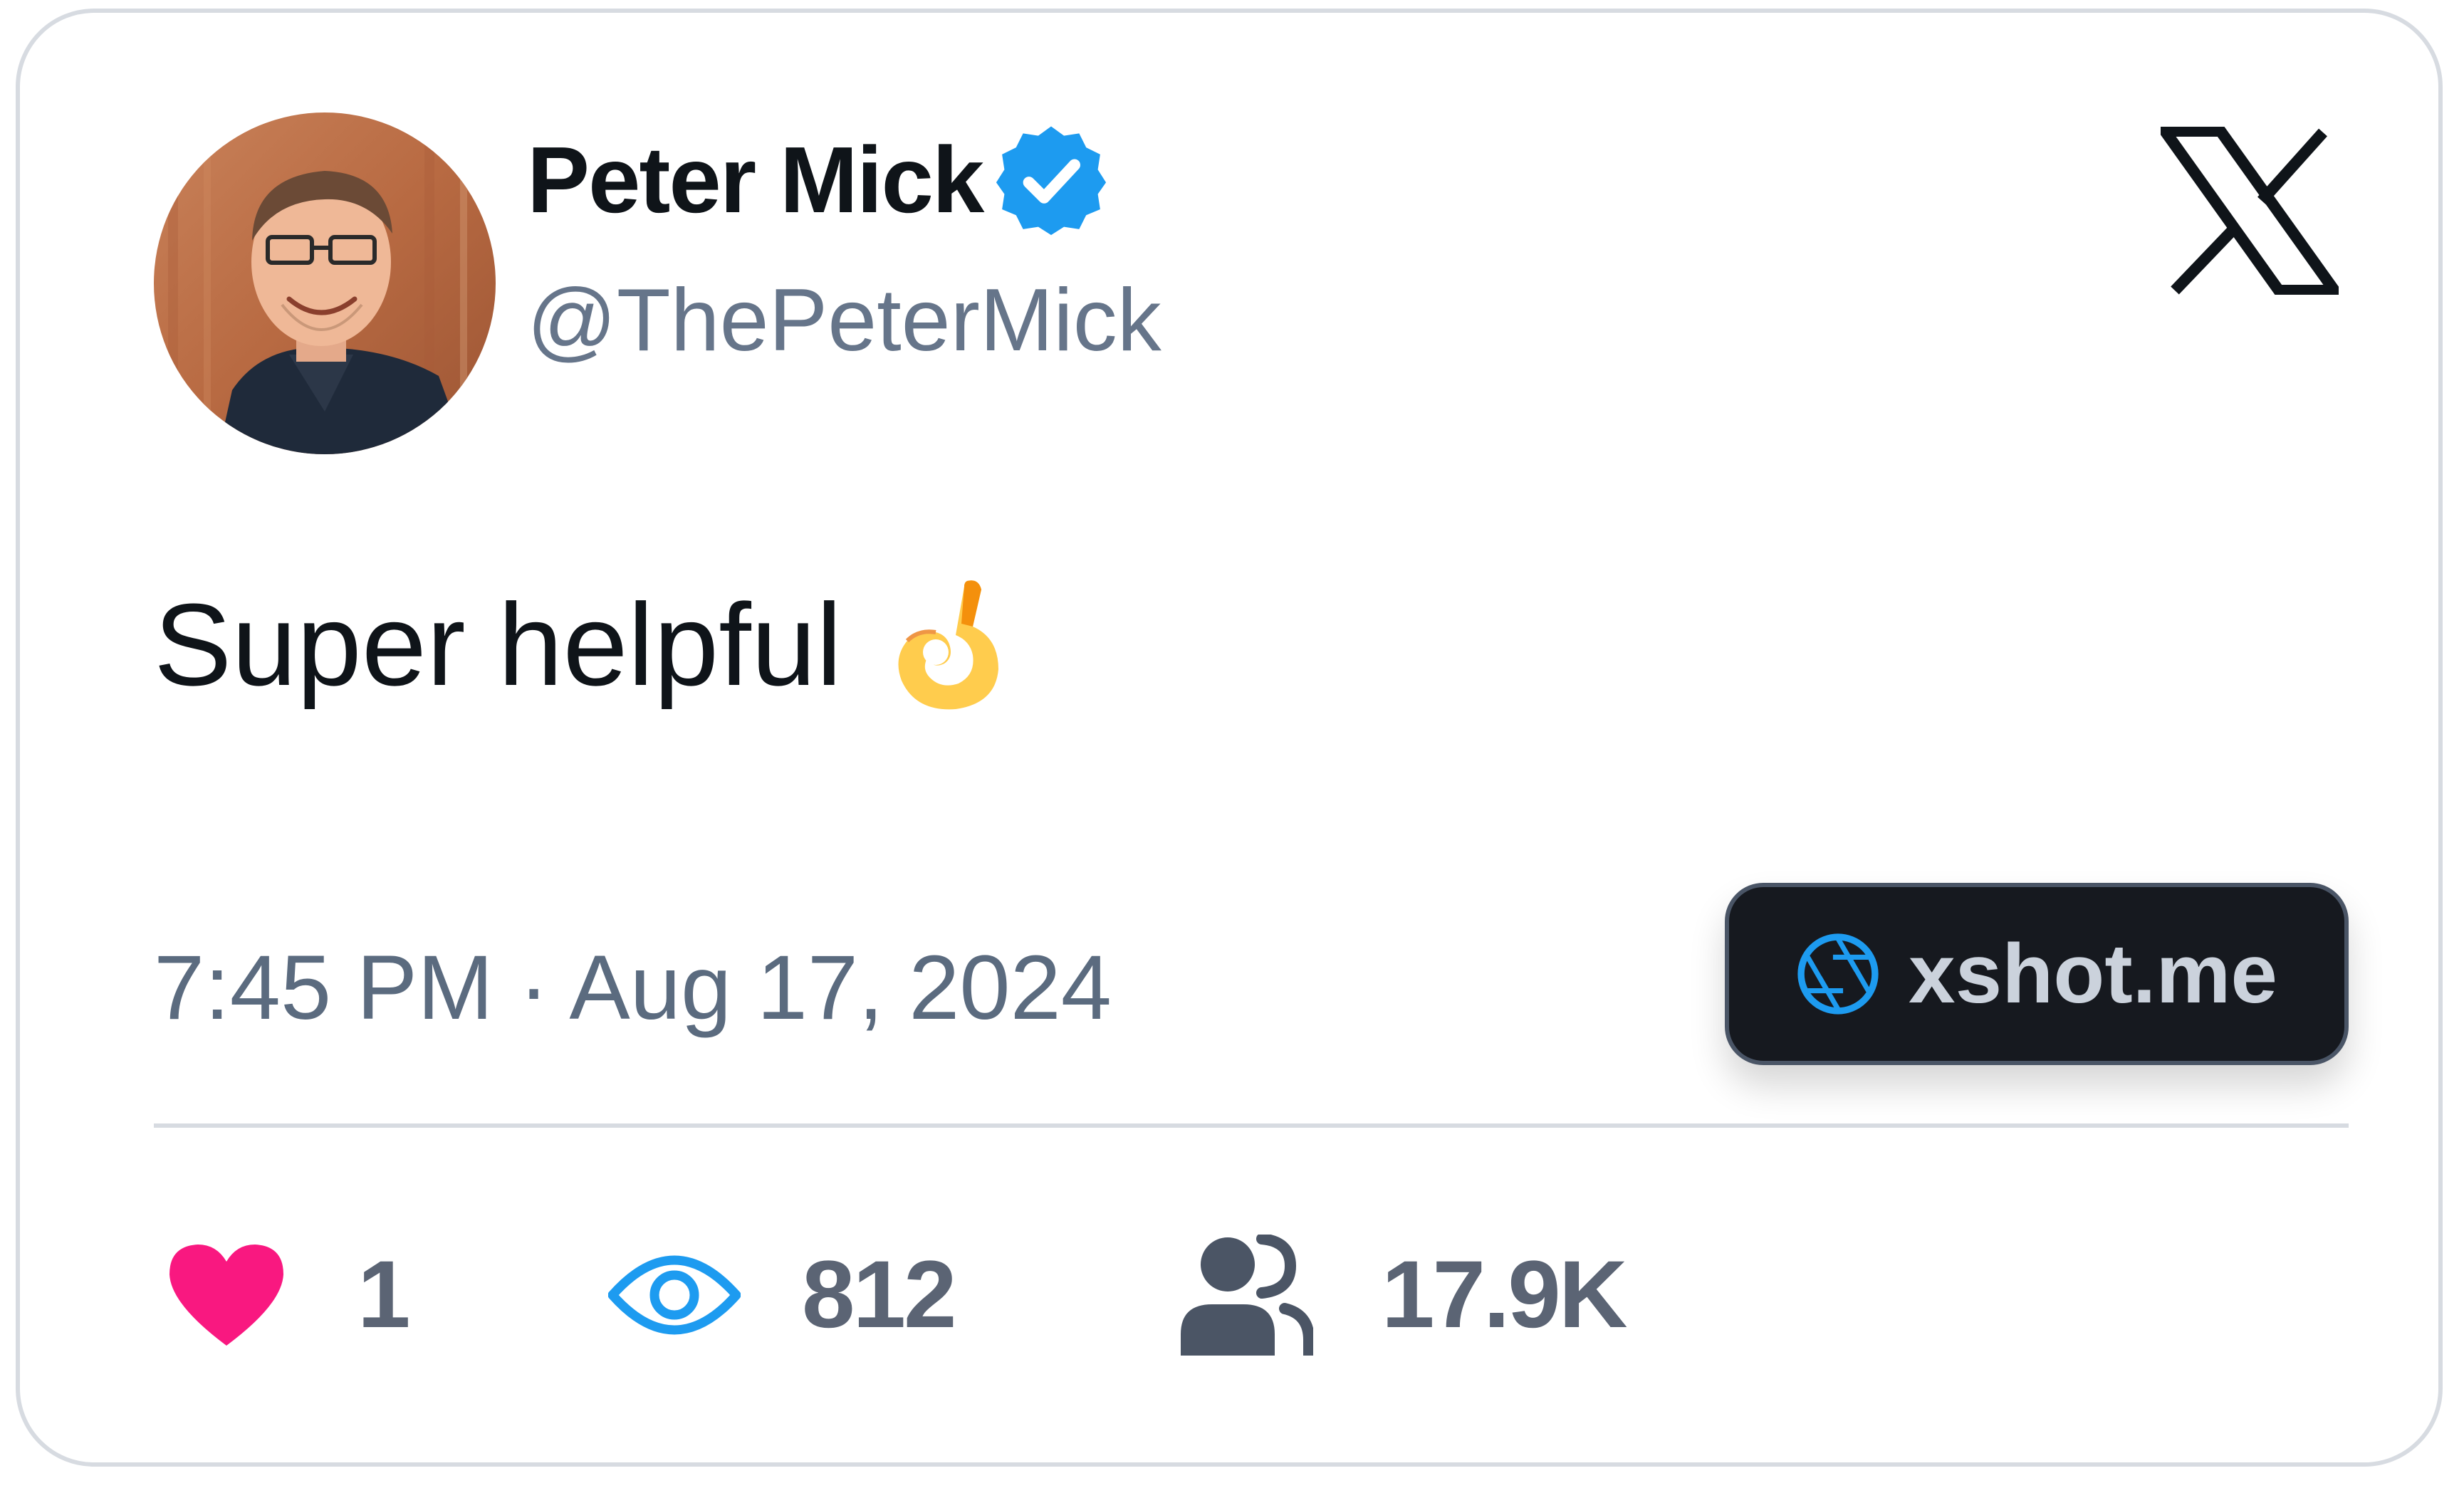 This screenshot has width=2464, height=1488. Describe the element at coordinates (1247, 1295) in the screenshot. I see `users-icon` at that location.